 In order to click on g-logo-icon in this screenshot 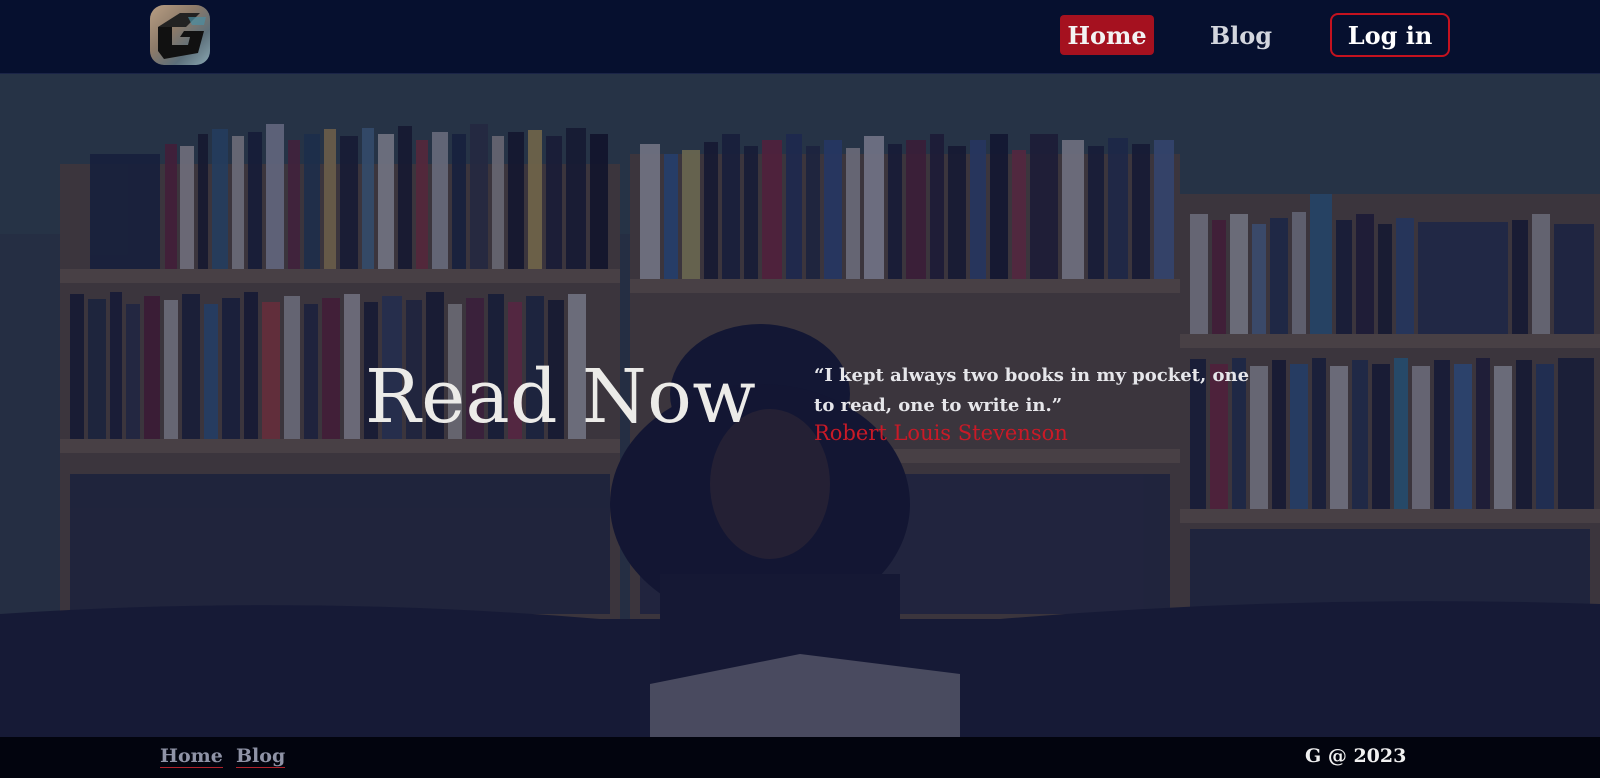, I will do `click(182, 36)`.